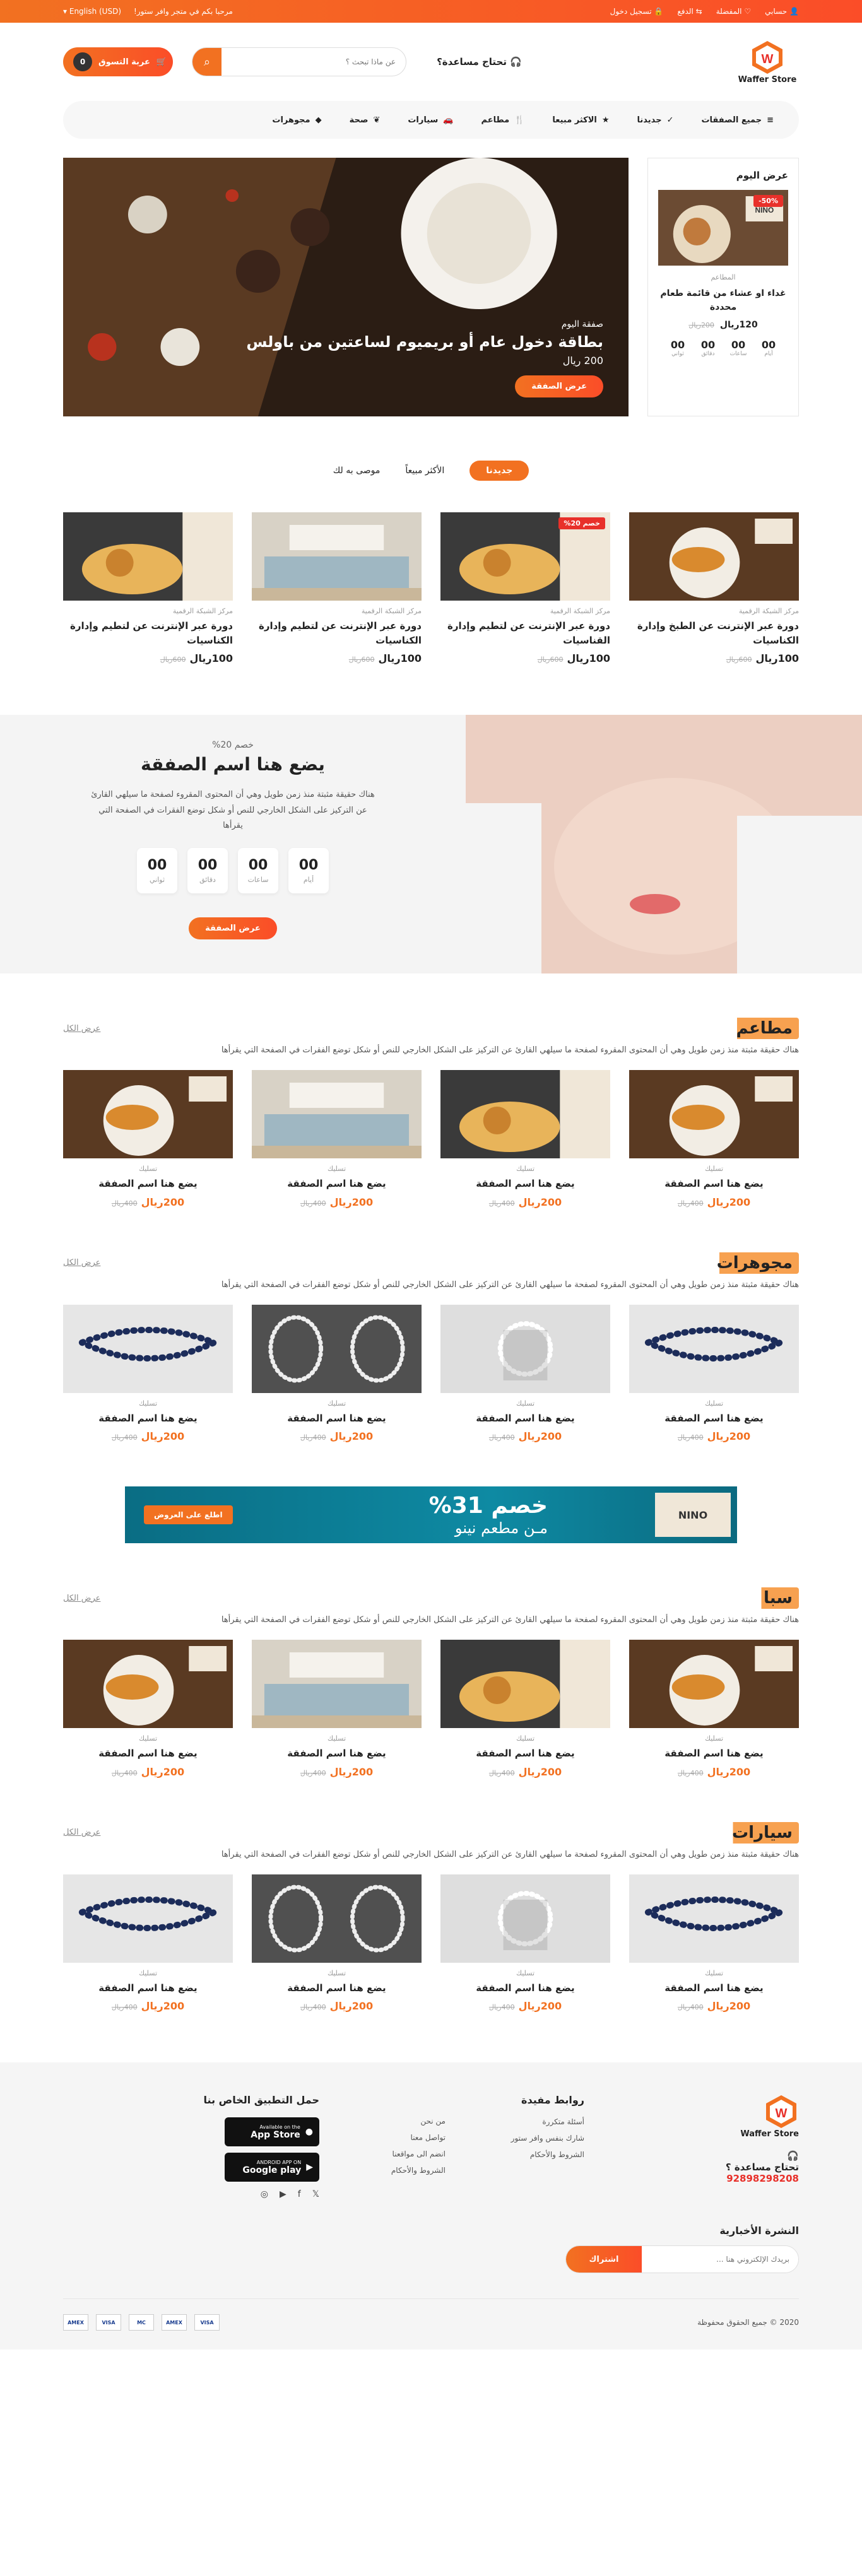 Image resolution: width=862 pixels, height=2576 pixels. I want to click on footer-link: من نحن, so click(395, 2121).